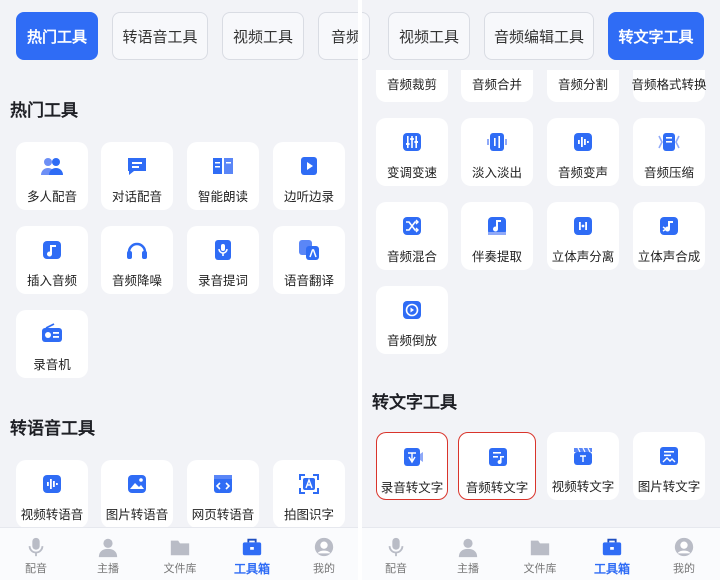 The width and height of the screenshot is (720, 580). What do you see at coordinates (180, 568) in the screenshot?
I see `nav-label: 文件库` at bounding box center [180, 568].